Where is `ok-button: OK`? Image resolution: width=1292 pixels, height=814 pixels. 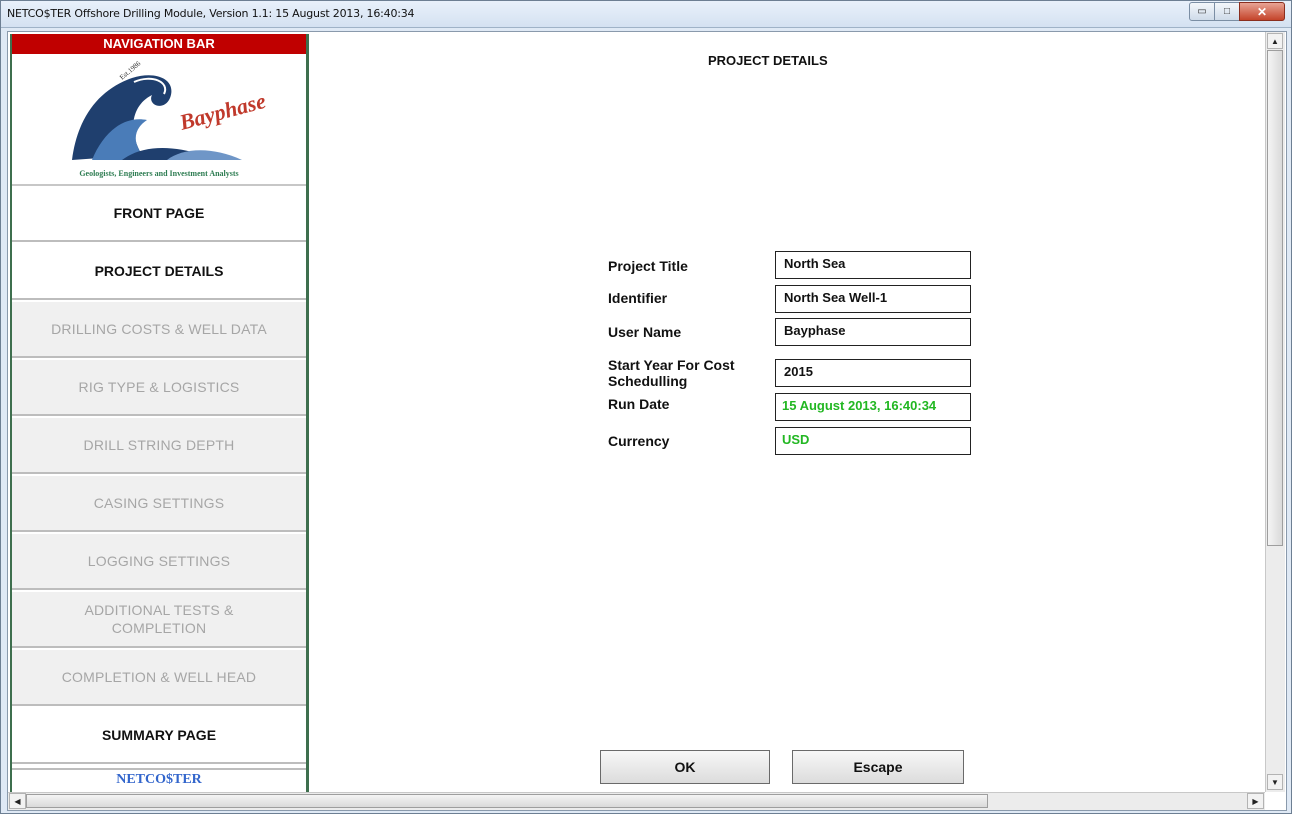 ok-button: OK is located at coordinates (685, 767).